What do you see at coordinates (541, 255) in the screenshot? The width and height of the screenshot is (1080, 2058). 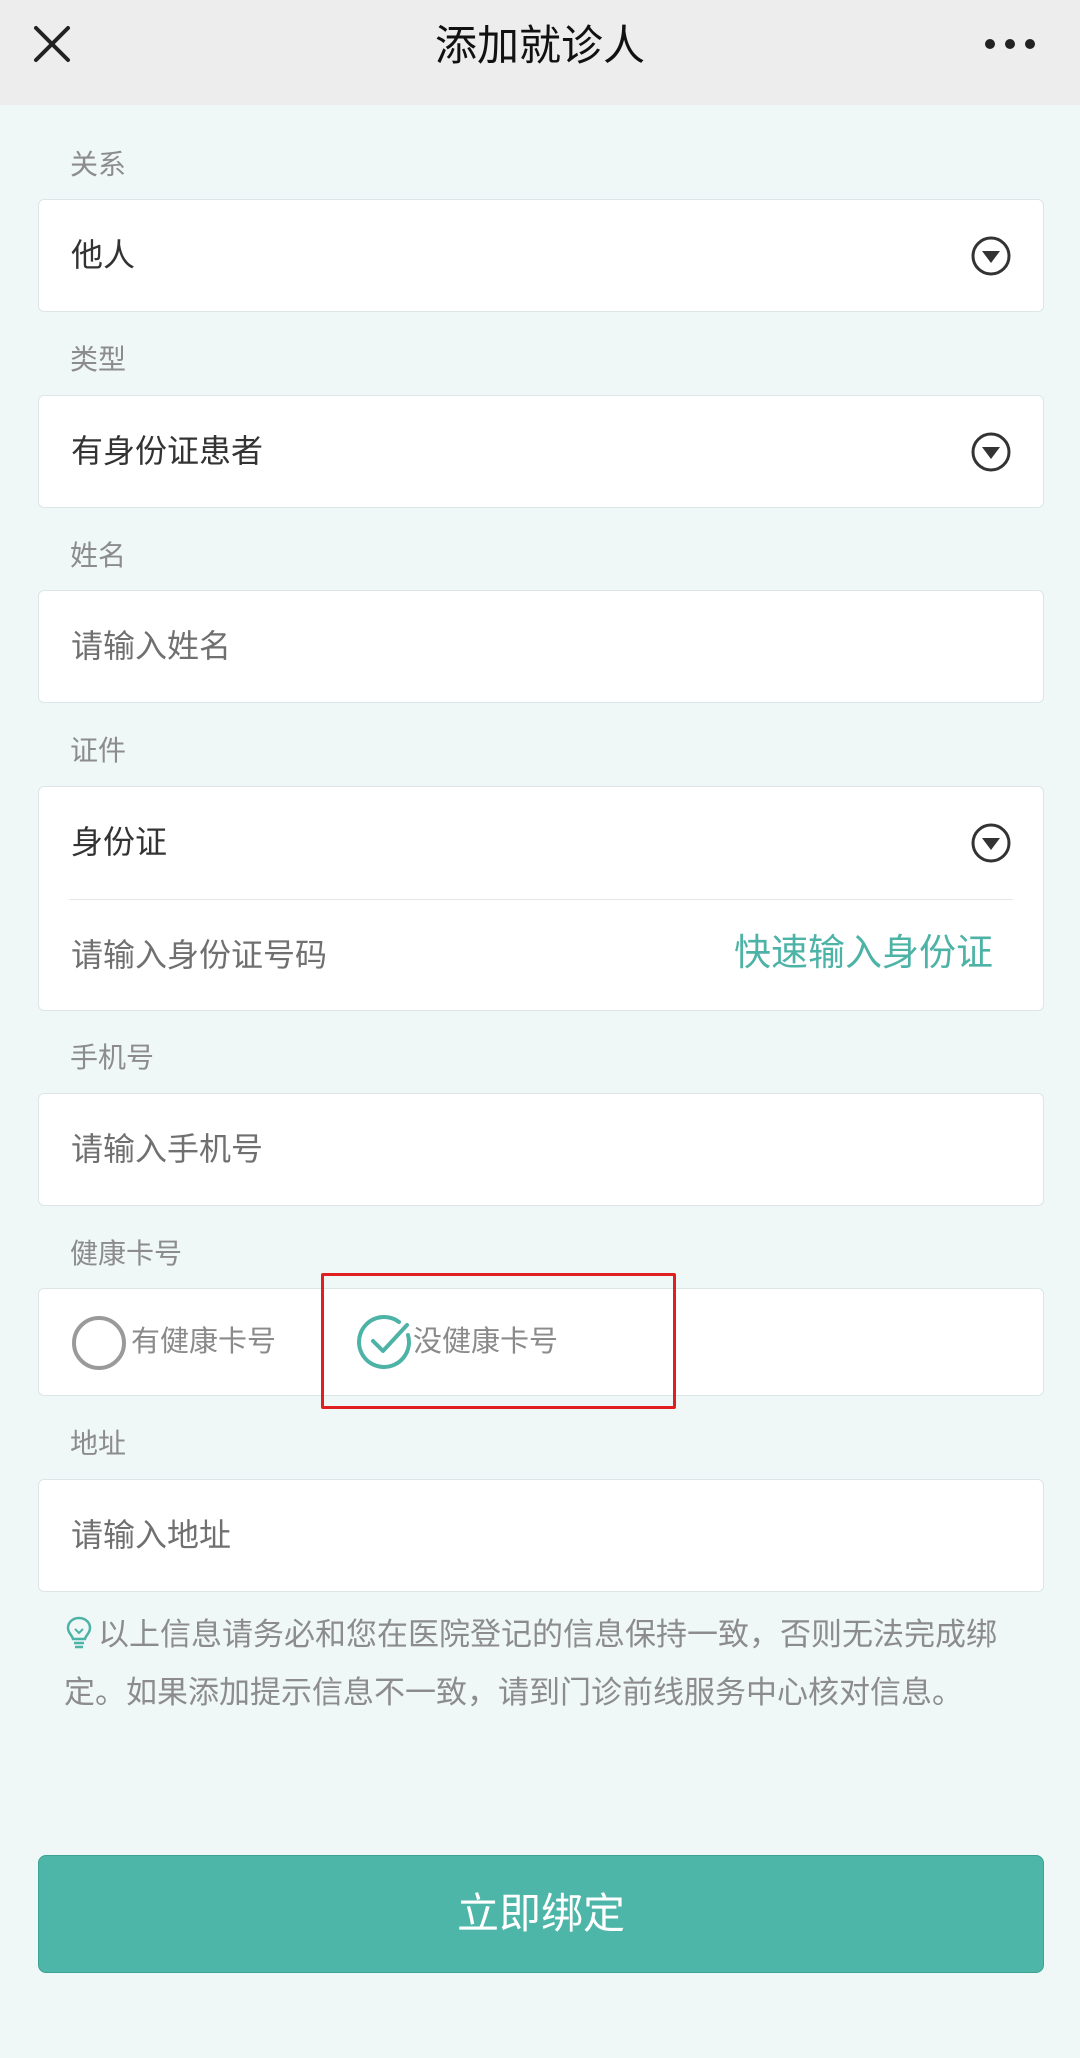 I see `relation-select: 他人` at bounding box center [541, 255].